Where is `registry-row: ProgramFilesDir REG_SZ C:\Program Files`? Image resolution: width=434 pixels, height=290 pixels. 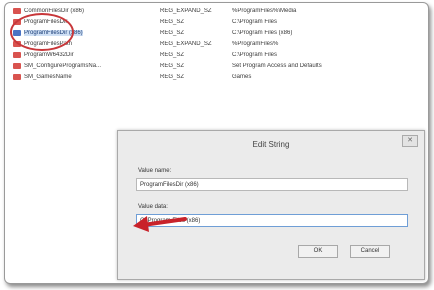 registry-row: ProgramFilesDir REG_SZ C:\Program Files is located at coordinates (218, 21).